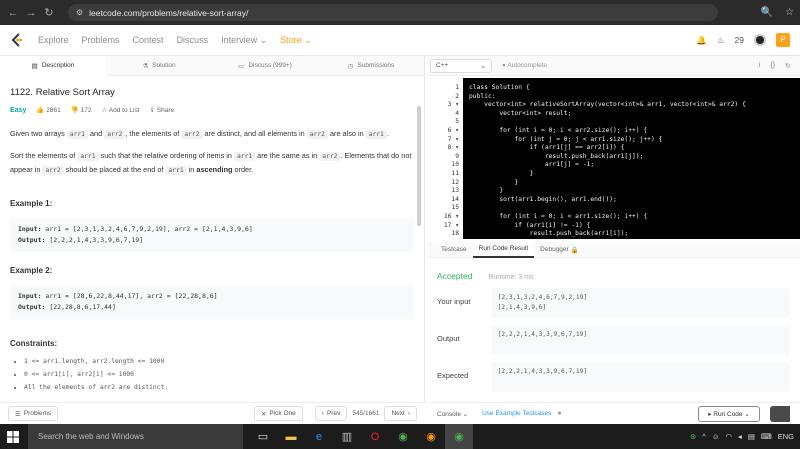  What do you see at coordinates (704, 436) in the screenshot?
I see `chevron-up-icon: ^` at bounding box center [704, 436].